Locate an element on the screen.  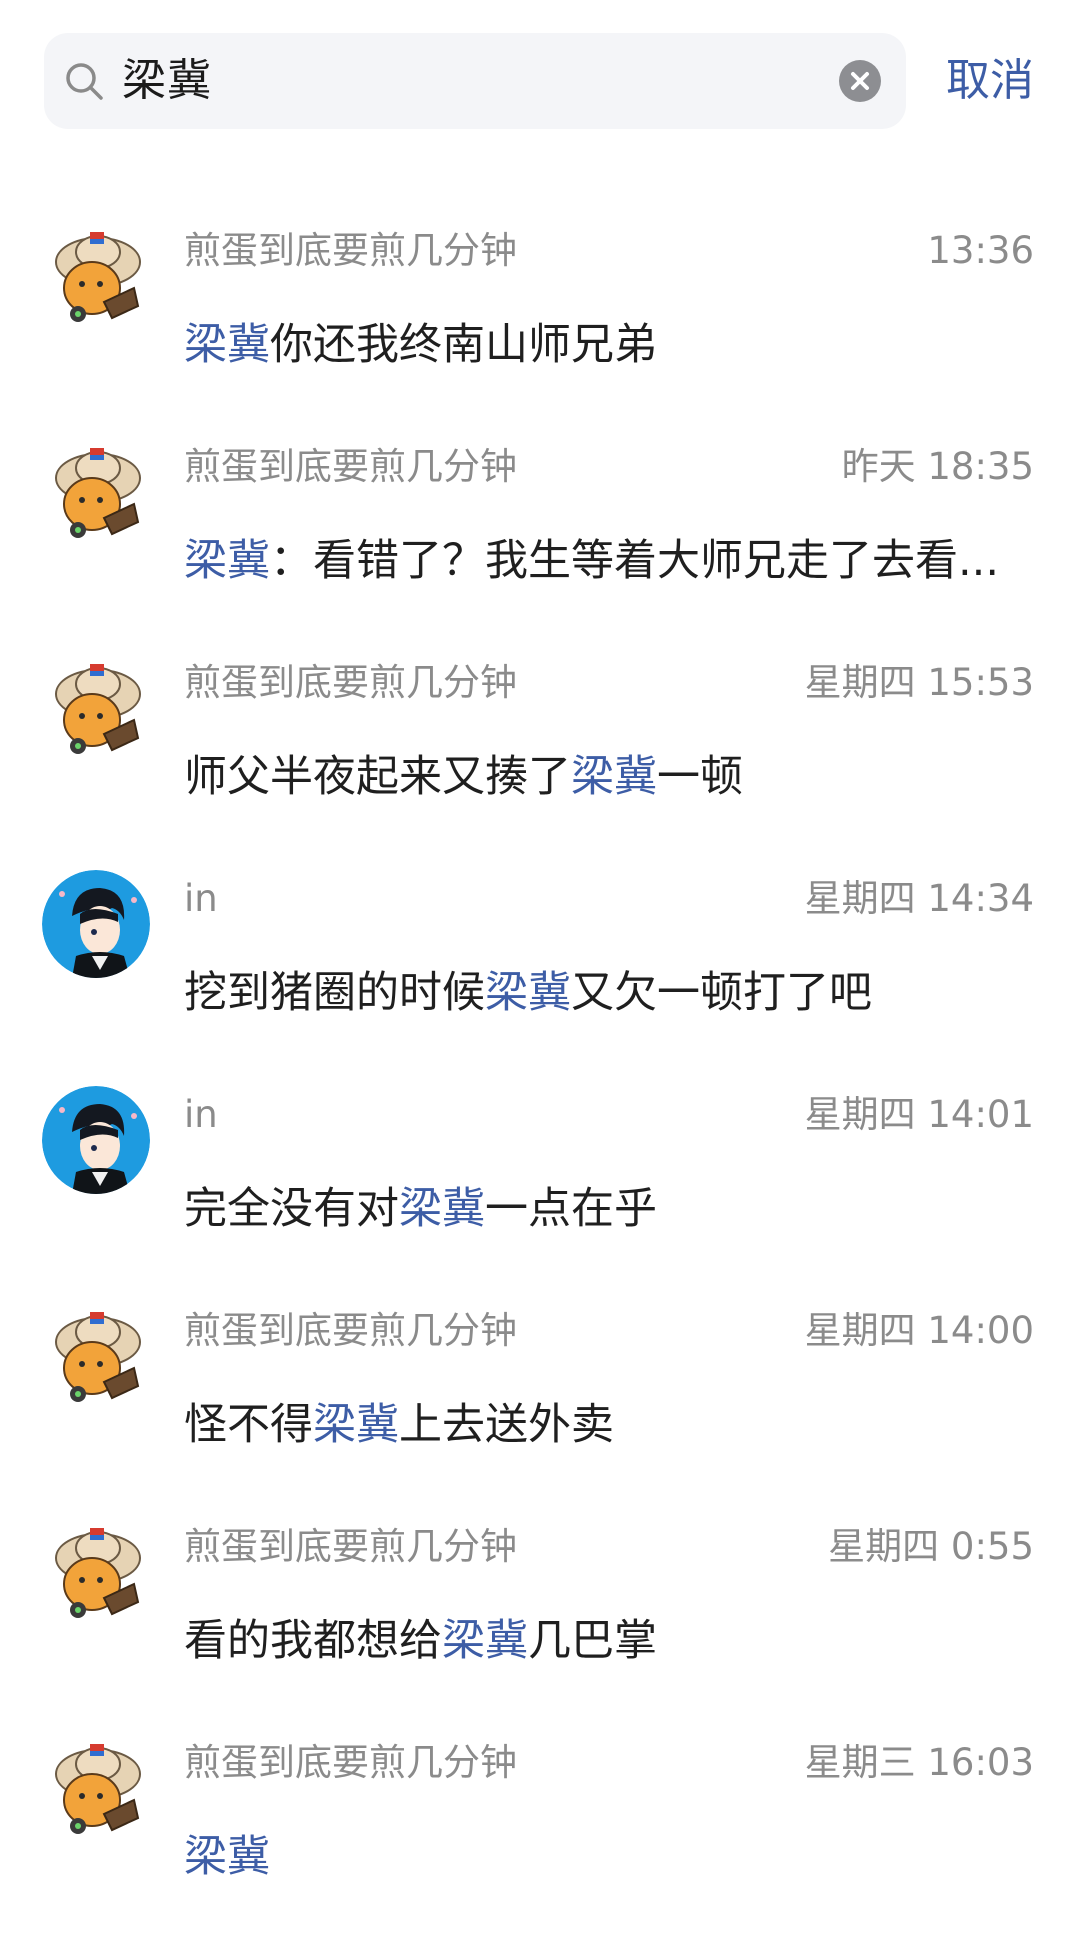
message-timestamp: 昨天 18:35 is located at coordinates (937, 466).